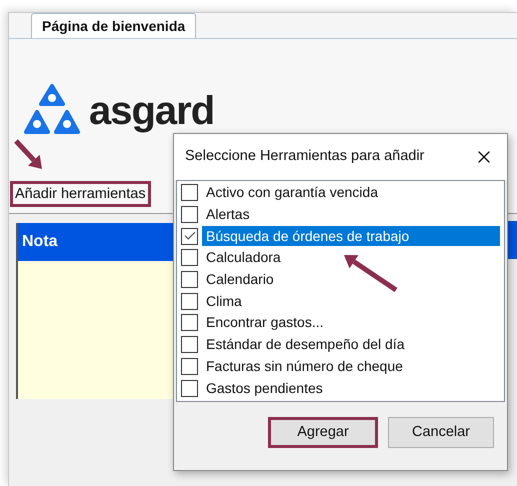 This screenshot has width=517, height=486. What do you see at coordinates (351, 344) in the screenshot?
I see `list-item: Estándar de desempeño del día` at bounding box center [351, 344].